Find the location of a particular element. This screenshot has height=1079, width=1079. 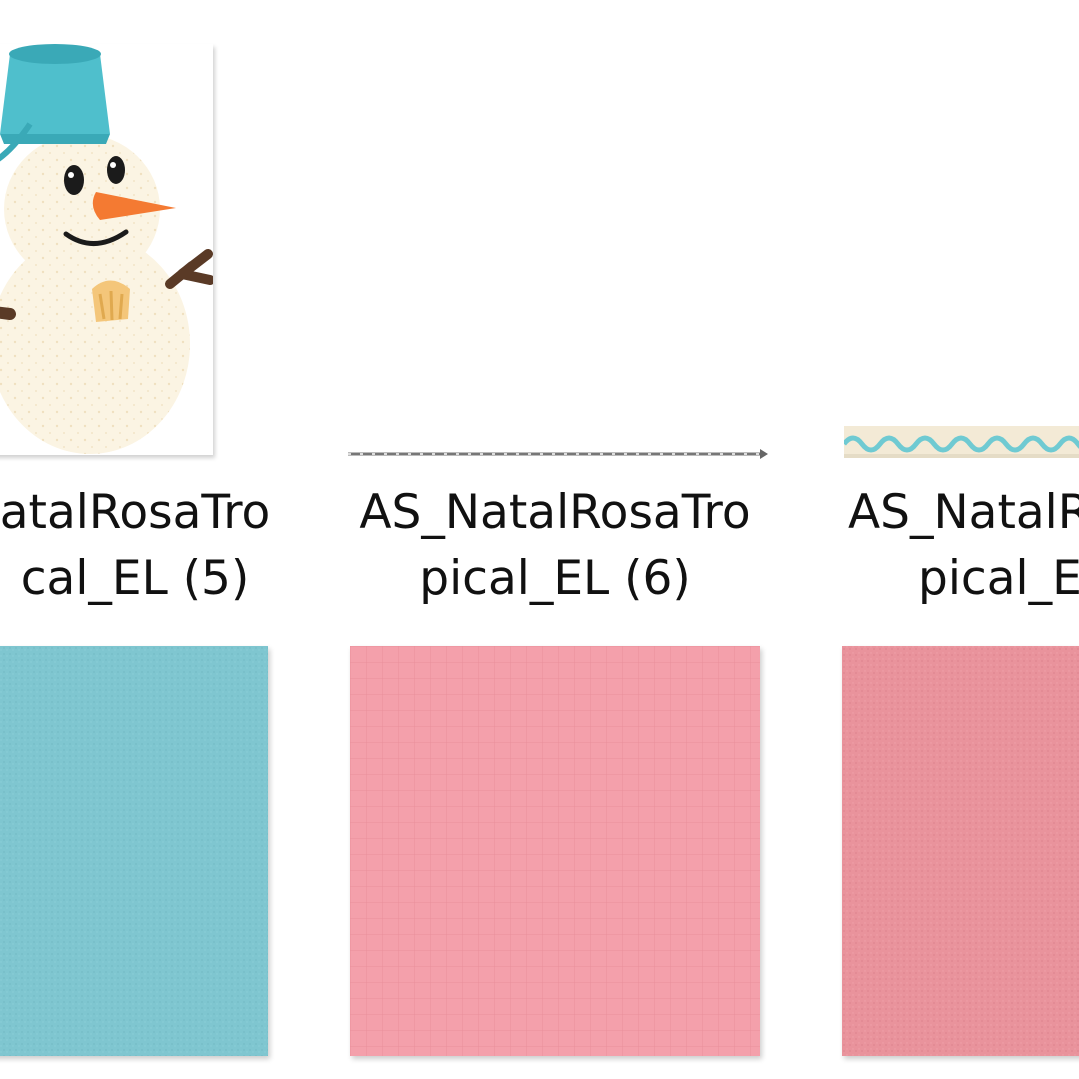

file-name-line1: atalRosaTro is located at coordinates (135, 512).